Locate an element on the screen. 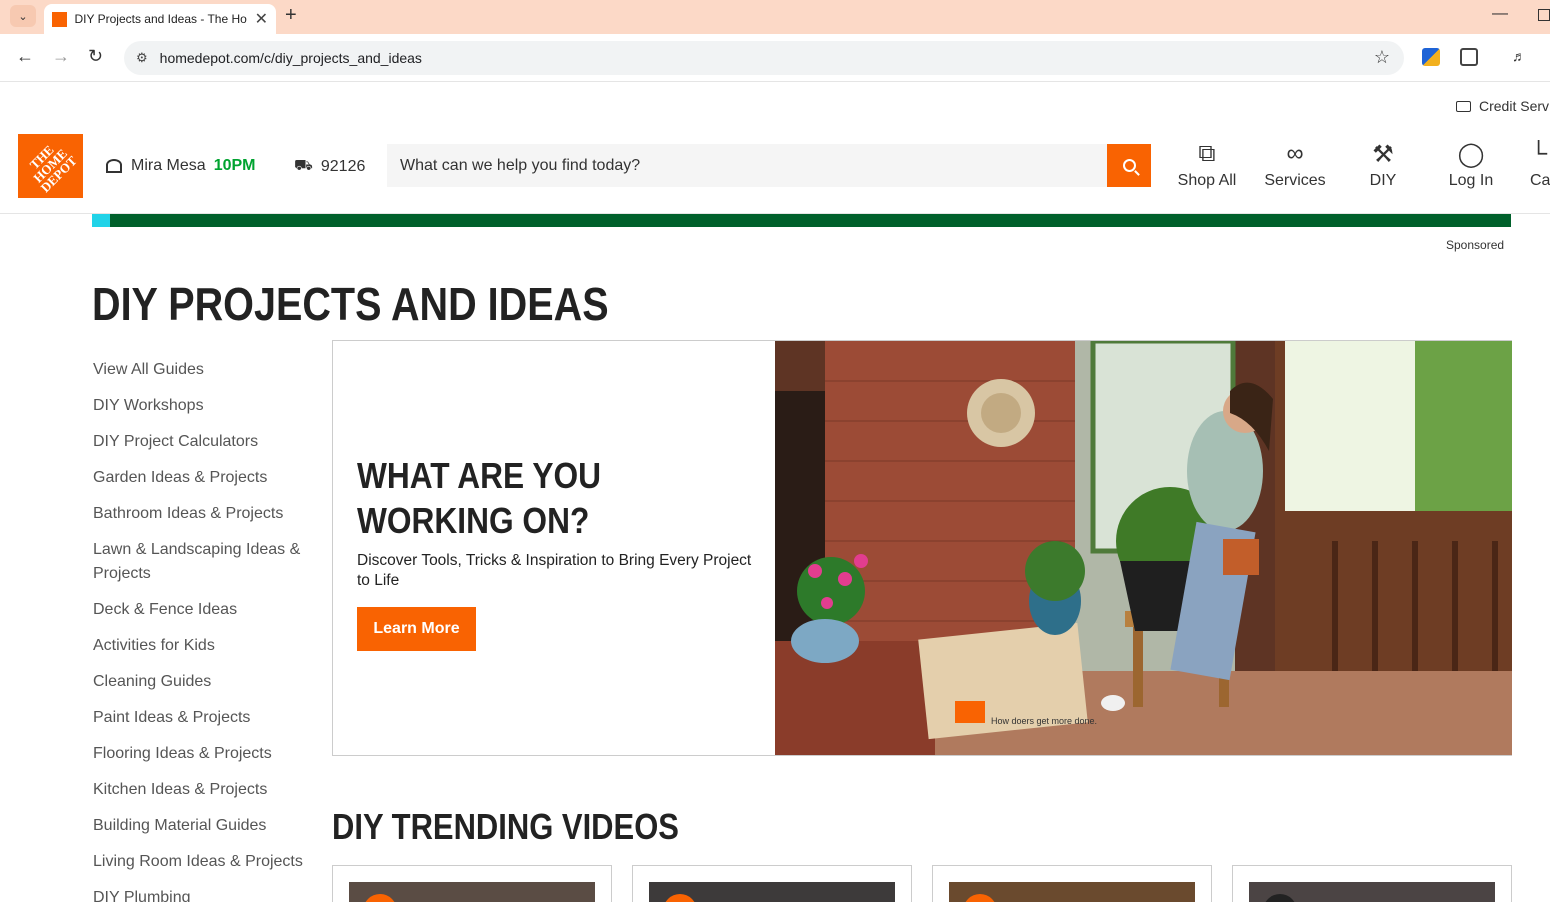  nav-label: Shop All is located at coordinates (1207, 180).